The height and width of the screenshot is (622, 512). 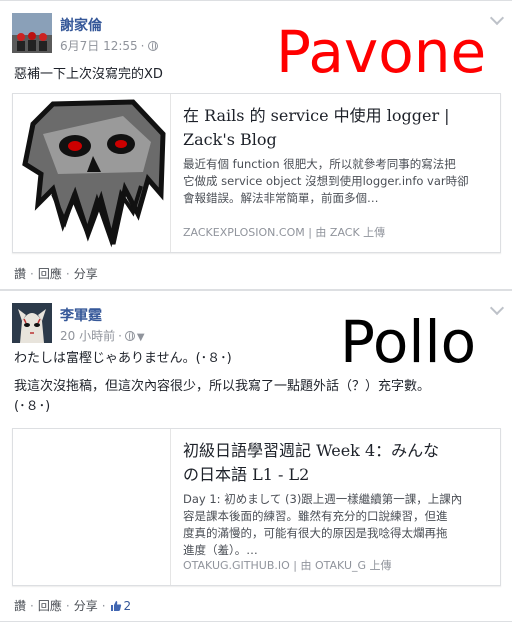 I want to click on post-time: 6月7日 12:55, so click(x=99, y=46).